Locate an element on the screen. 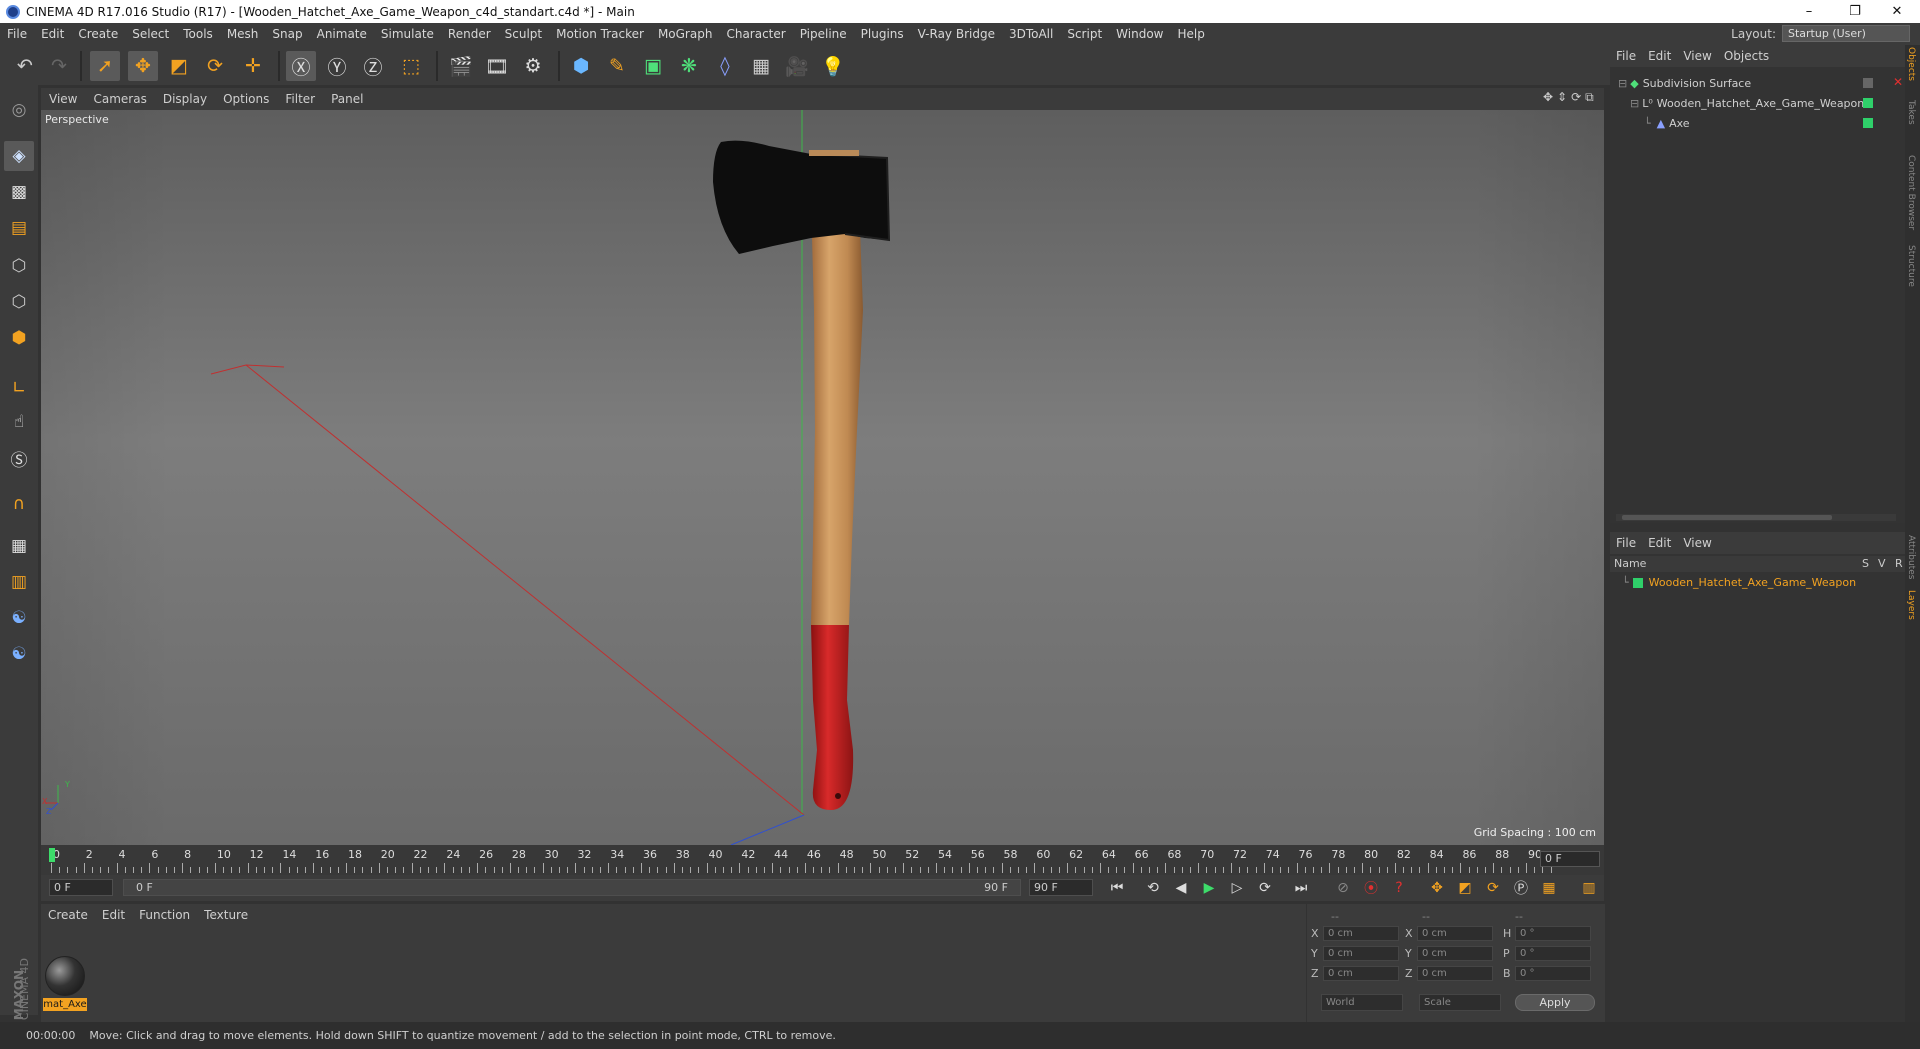  menu-window: Window is located at coordinates (1139, 34).